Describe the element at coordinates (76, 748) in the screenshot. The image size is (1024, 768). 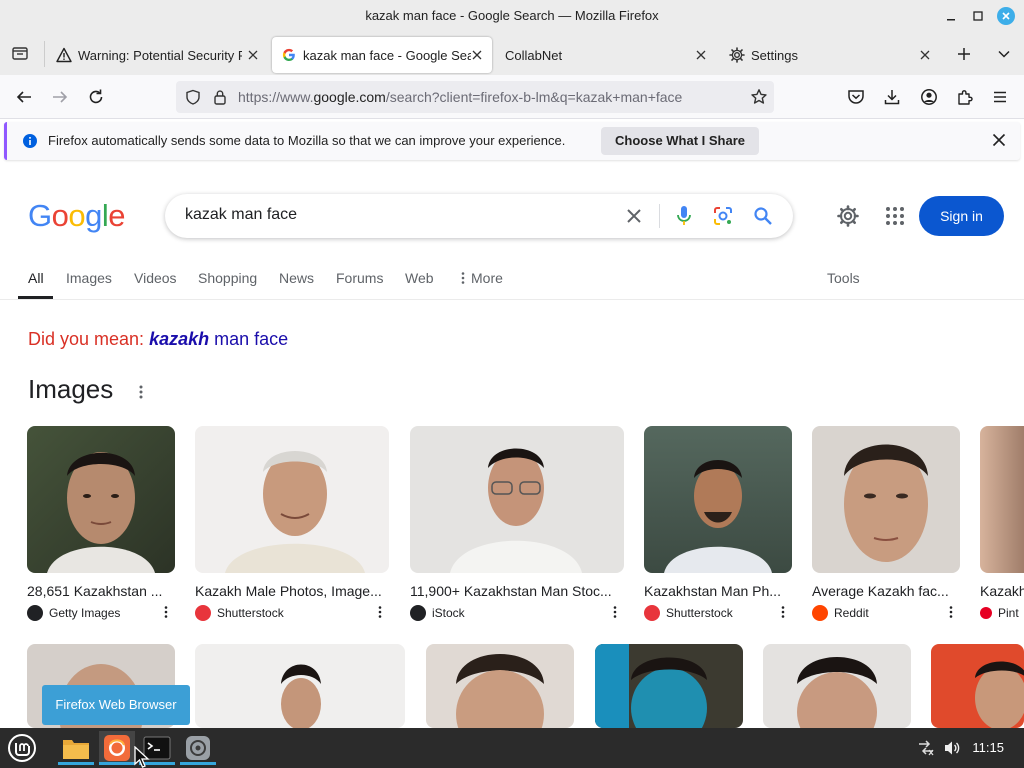
I see `files-launcher` at that location.